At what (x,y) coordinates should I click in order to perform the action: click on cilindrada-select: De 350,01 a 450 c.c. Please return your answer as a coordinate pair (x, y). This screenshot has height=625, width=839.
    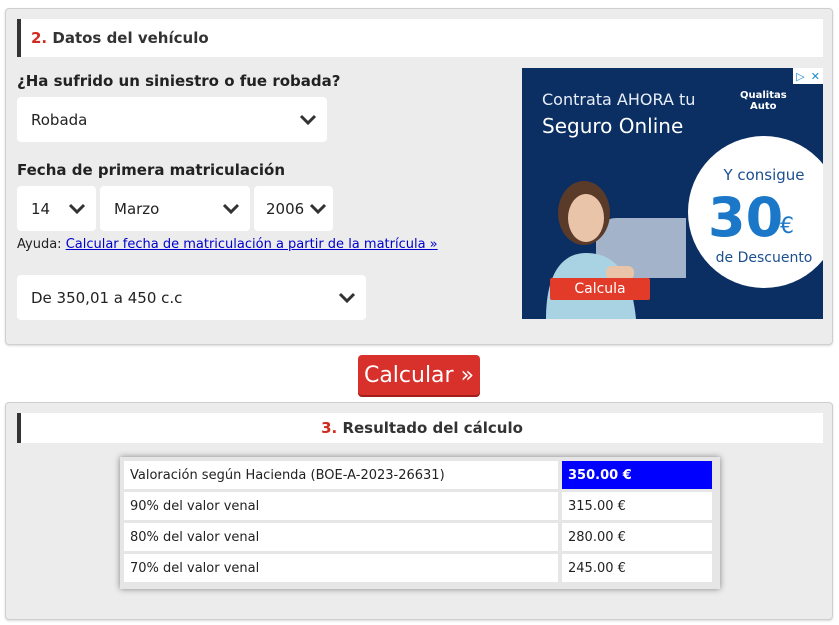
    Looking at the image, I should click on (191, 297).